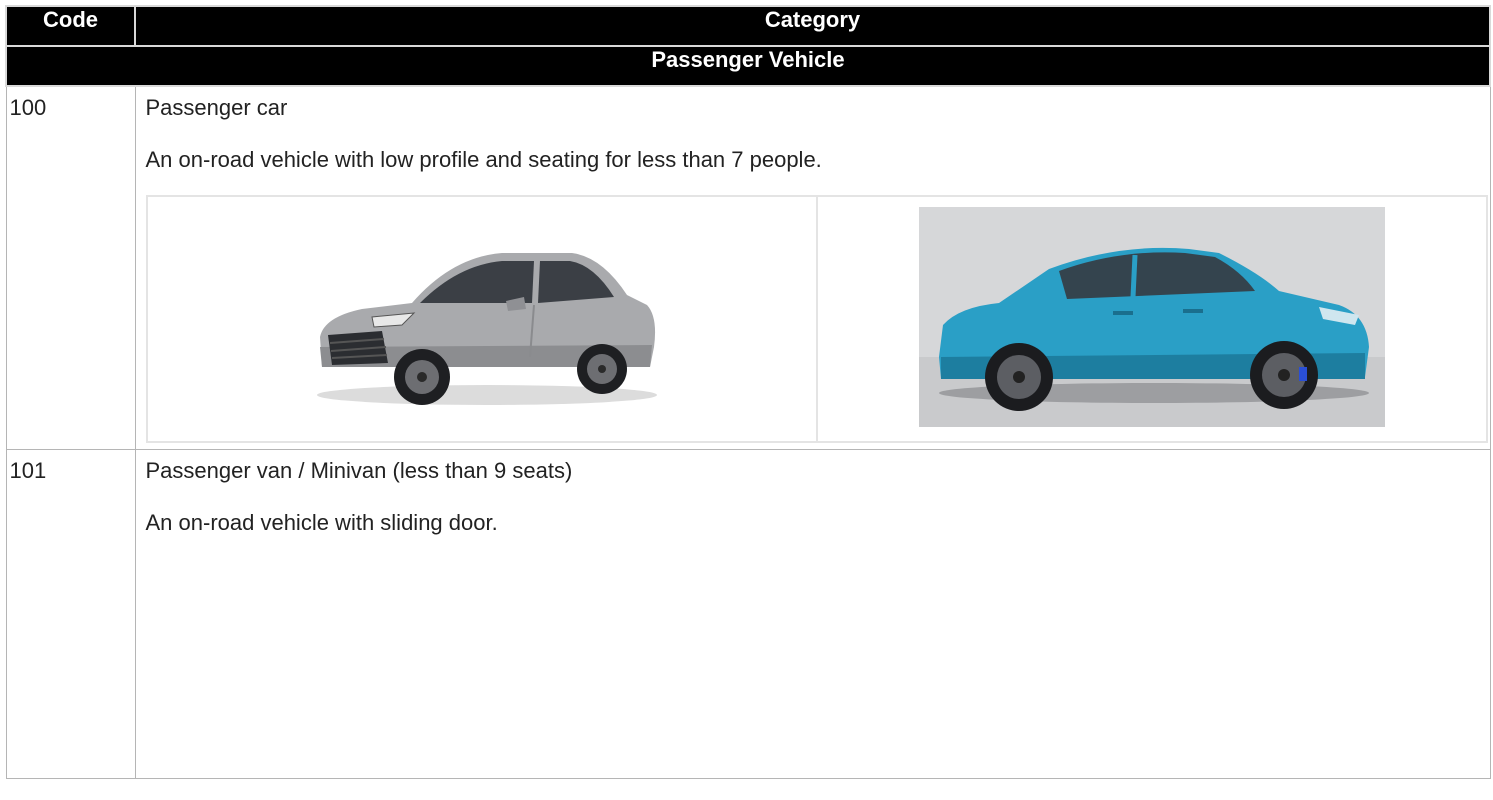  I want to click on category-name: Passenger car, so click(216, 107).